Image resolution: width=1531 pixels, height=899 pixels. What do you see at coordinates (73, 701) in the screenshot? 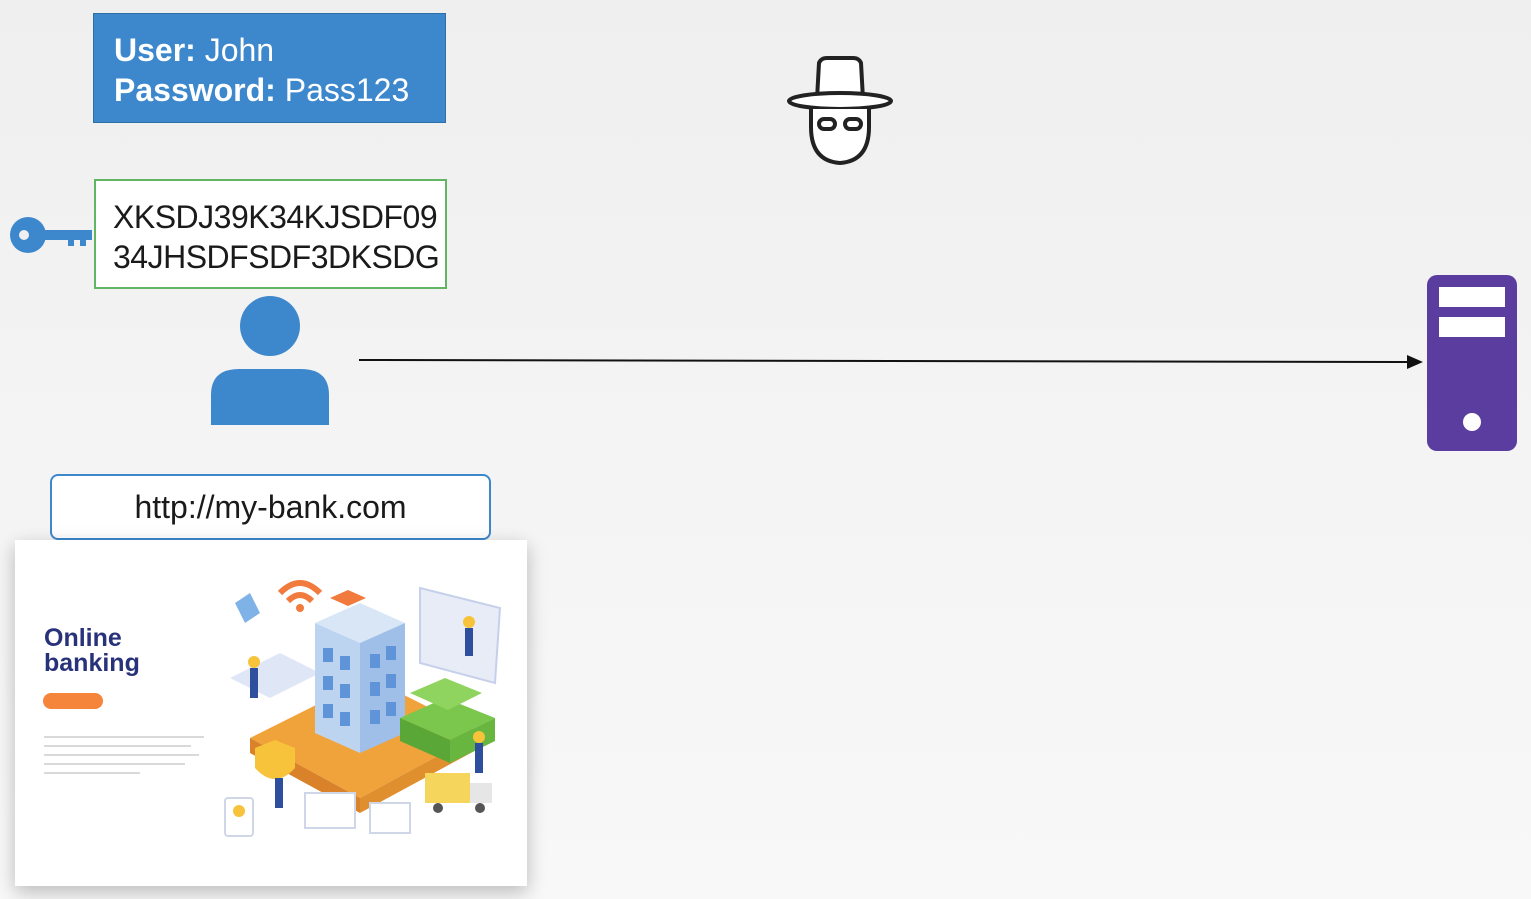
I see `get-started-button` at bounding box center [73, 701].